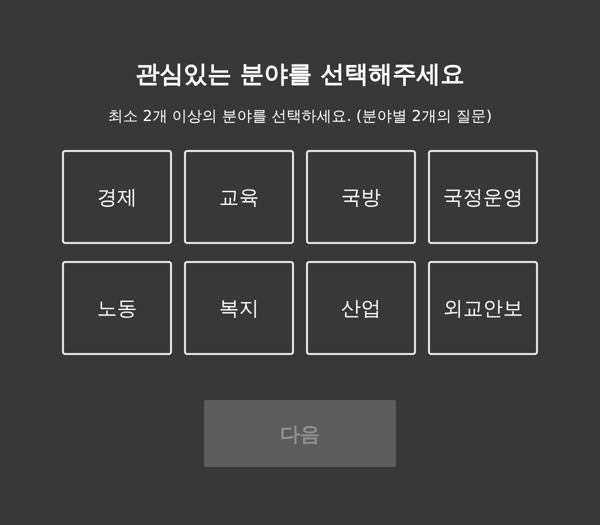  I want to click on field-option: 교육, so click(239, 197).